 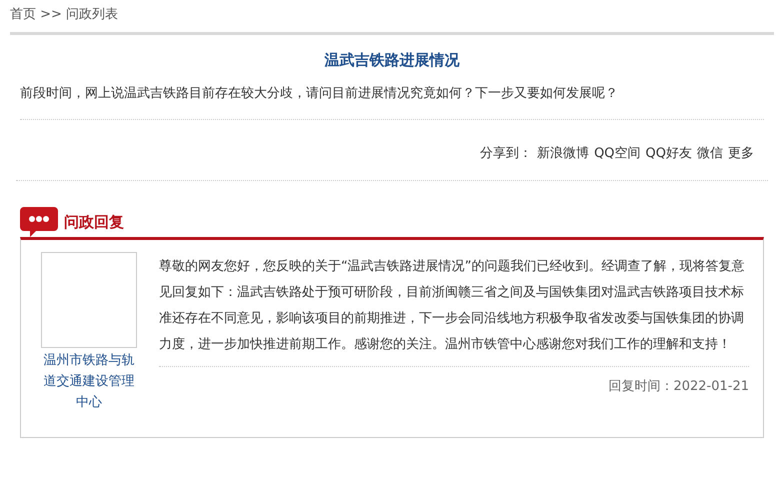 What do you see at coordinates (94, 222) in the screenshot?
I see `reply-heading: 问政回复` at bounding box center [94, 222].